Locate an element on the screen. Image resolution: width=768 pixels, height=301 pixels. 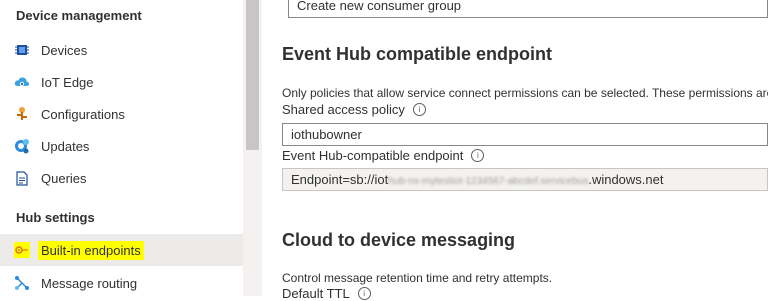
sidebar-item-label: Message routing is located at coordinates (89, 283).